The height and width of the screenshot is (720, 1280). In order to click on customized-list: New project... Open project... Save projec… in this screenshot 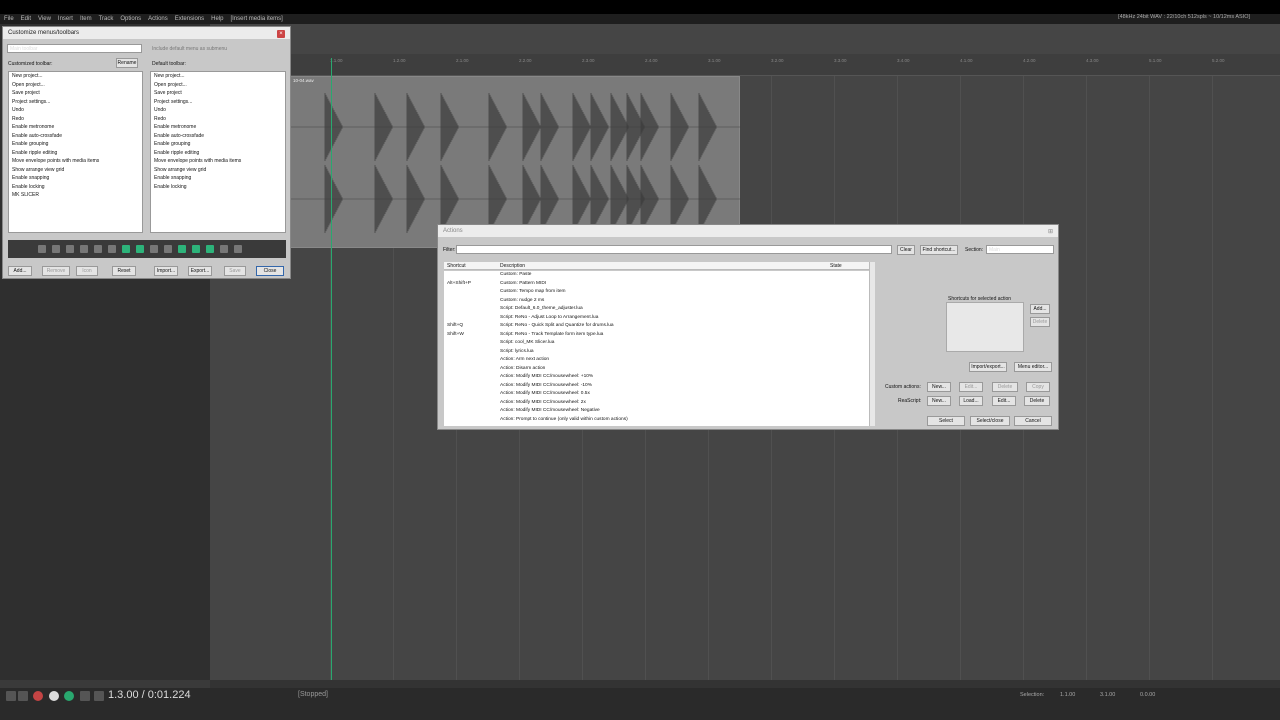, I will do `click(75, 152)`.